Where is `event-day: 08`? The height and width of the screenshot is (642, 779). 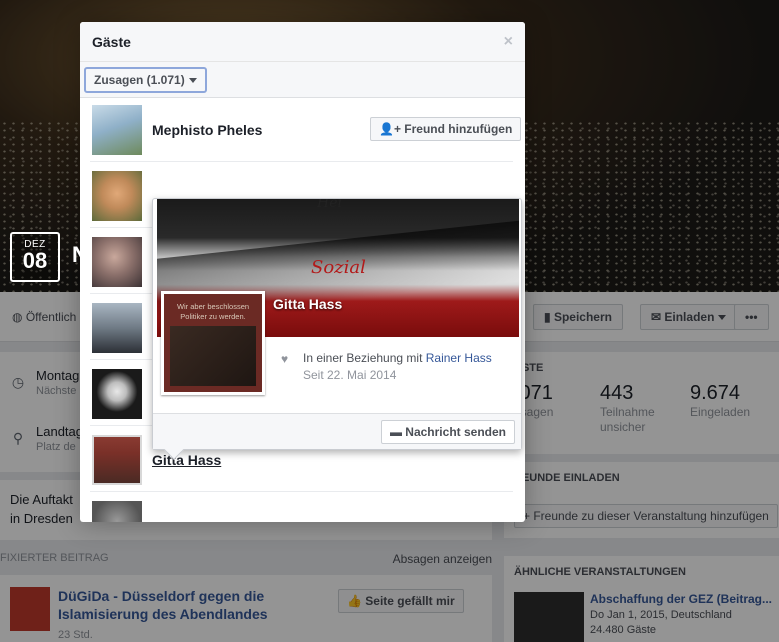
event-day: 08 is located at coordinates (35, 260).